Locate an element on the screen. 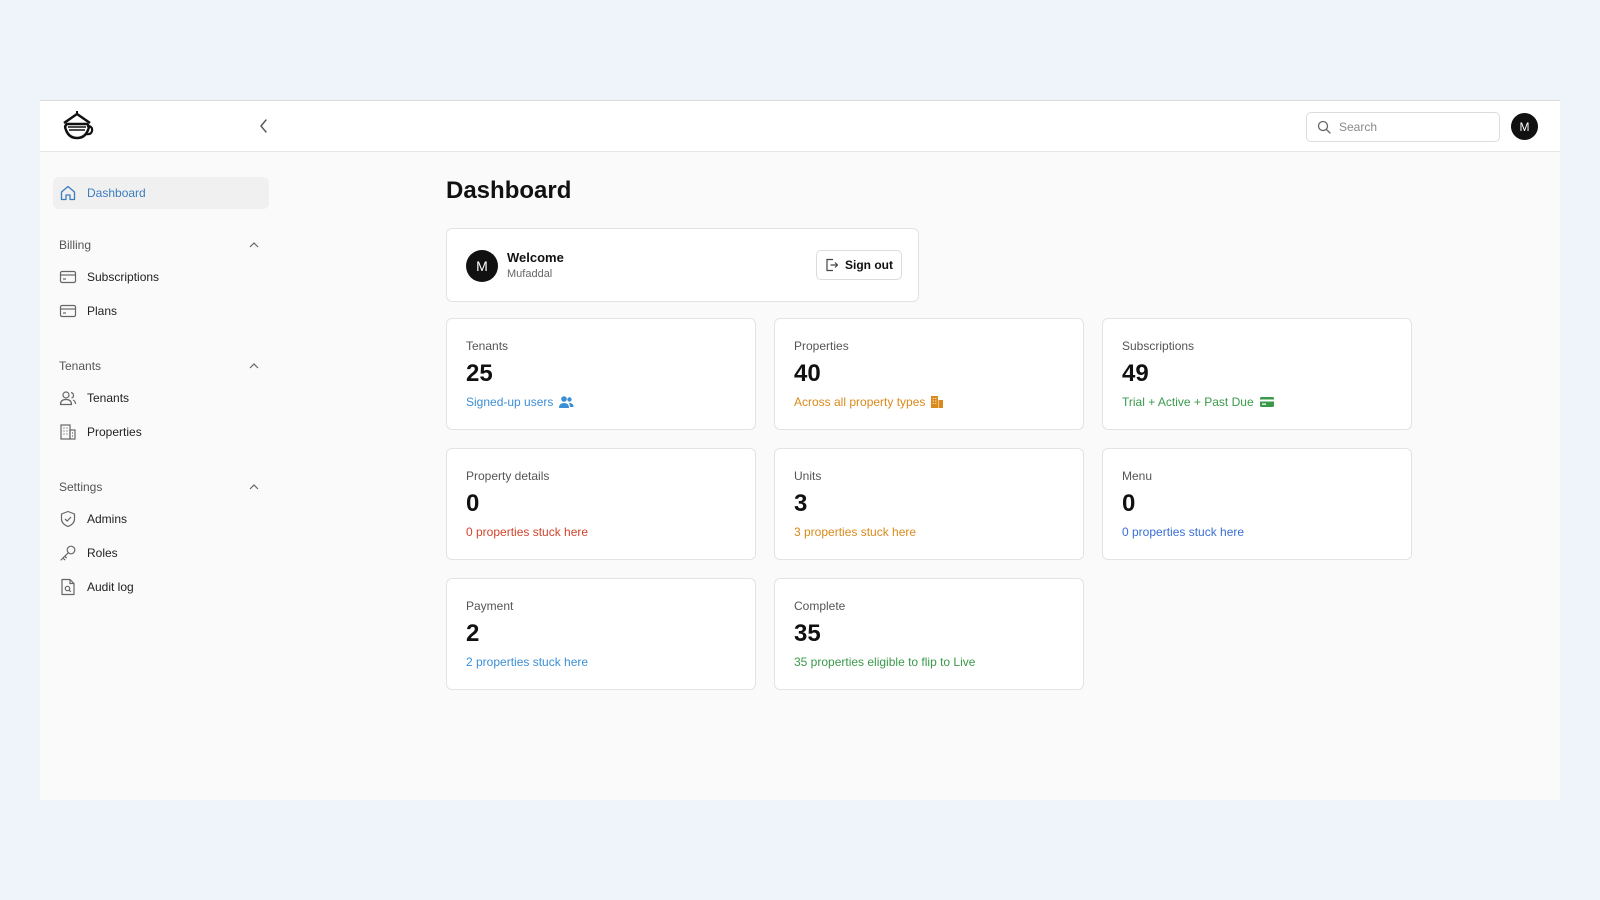 This screenshot has height=900, width=1600. sidebar-item-label: Admins is located at coordinates (107, 519).